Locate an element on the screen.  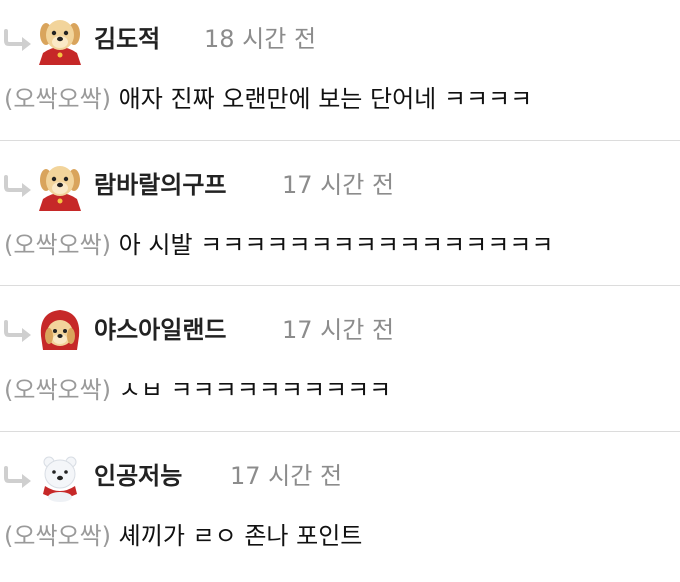
comment-text: 애자 진짜 오랜만에 보는 단어네 ㅋㅋㅋㅋ is located at coordinates (322, 99).